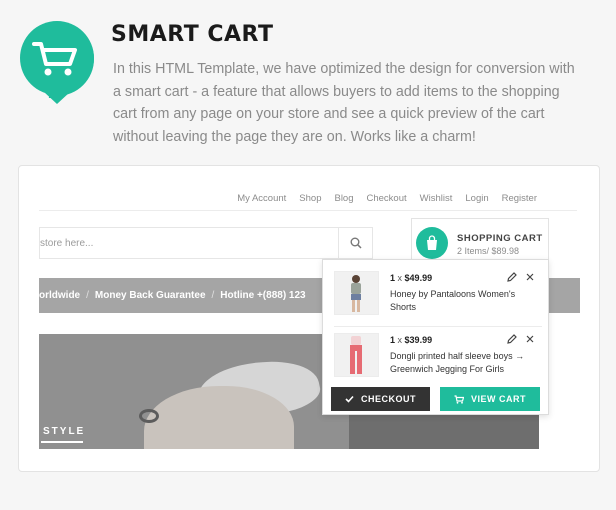  Describe the element at coordinates (60, 295) in the screenshot. I see `info-item: orldwide` at that location.